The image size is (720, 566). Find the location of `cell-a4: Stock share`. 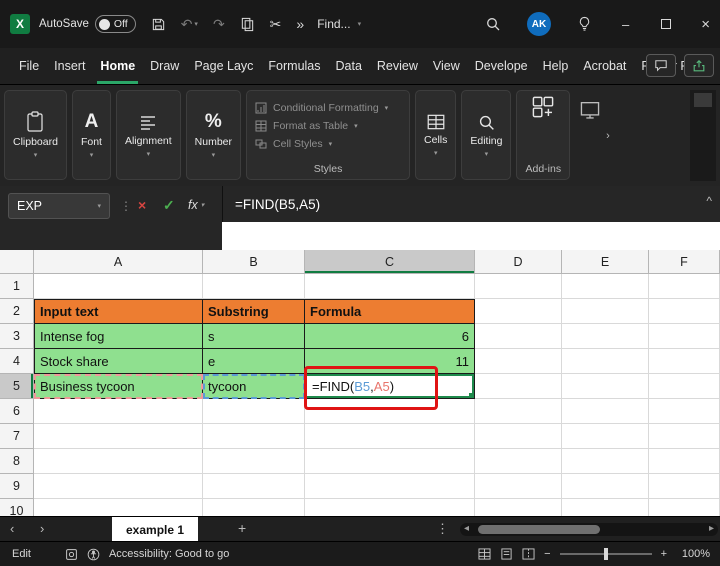

cell-a4: Stock share is located at coordinates (118, 361).